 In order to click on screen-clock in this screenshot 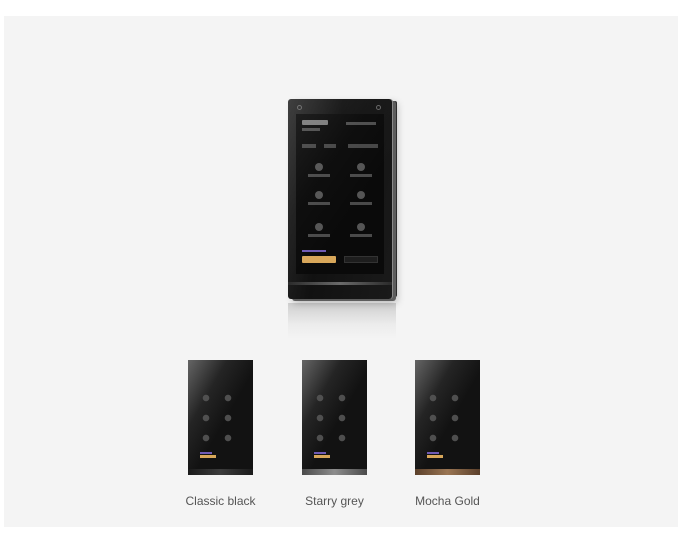, I will do `click(315, 122)`.